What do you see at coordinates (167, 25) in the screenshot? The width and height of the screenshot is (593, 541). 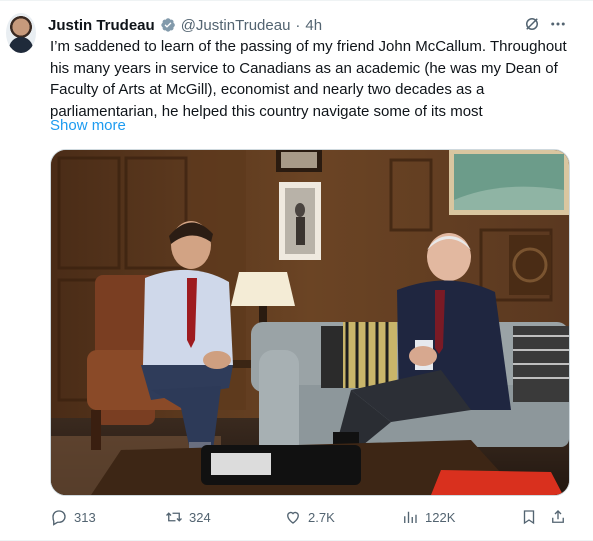 I see `verified-badge-icon` at bounding box center [167, 25].